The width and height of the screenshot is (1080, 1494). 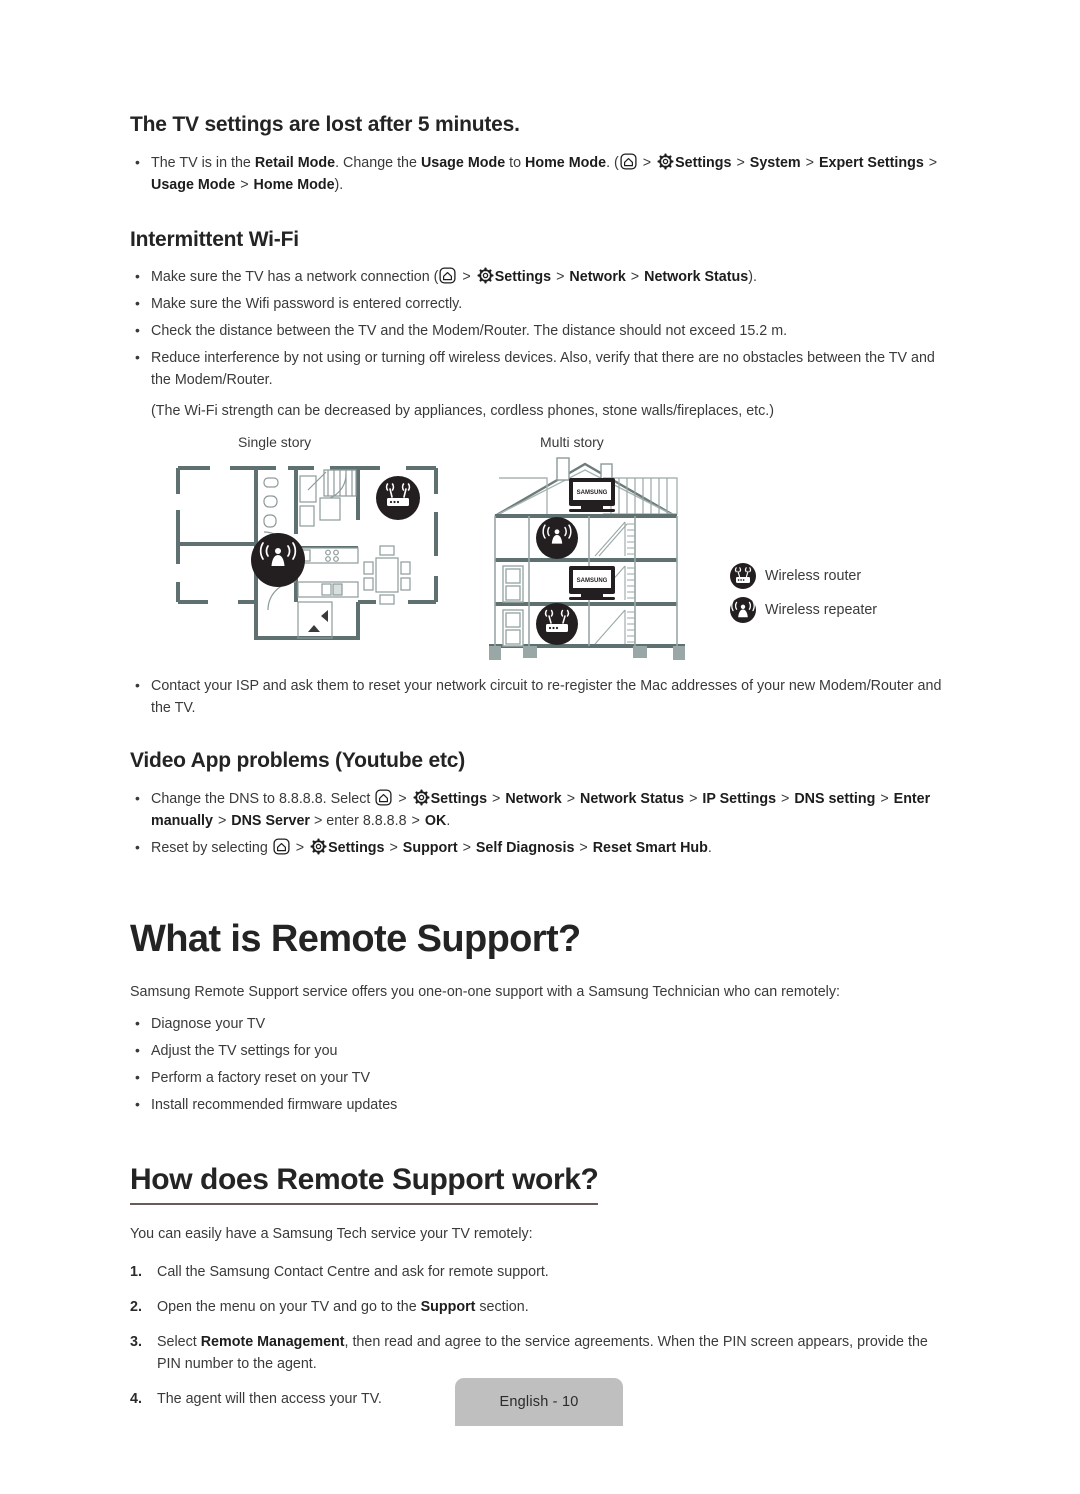 What do you see at coordinates (539, 1402) in the screenshot?
I see `page-footer: English - 10` at bounding box center [539, 1402].